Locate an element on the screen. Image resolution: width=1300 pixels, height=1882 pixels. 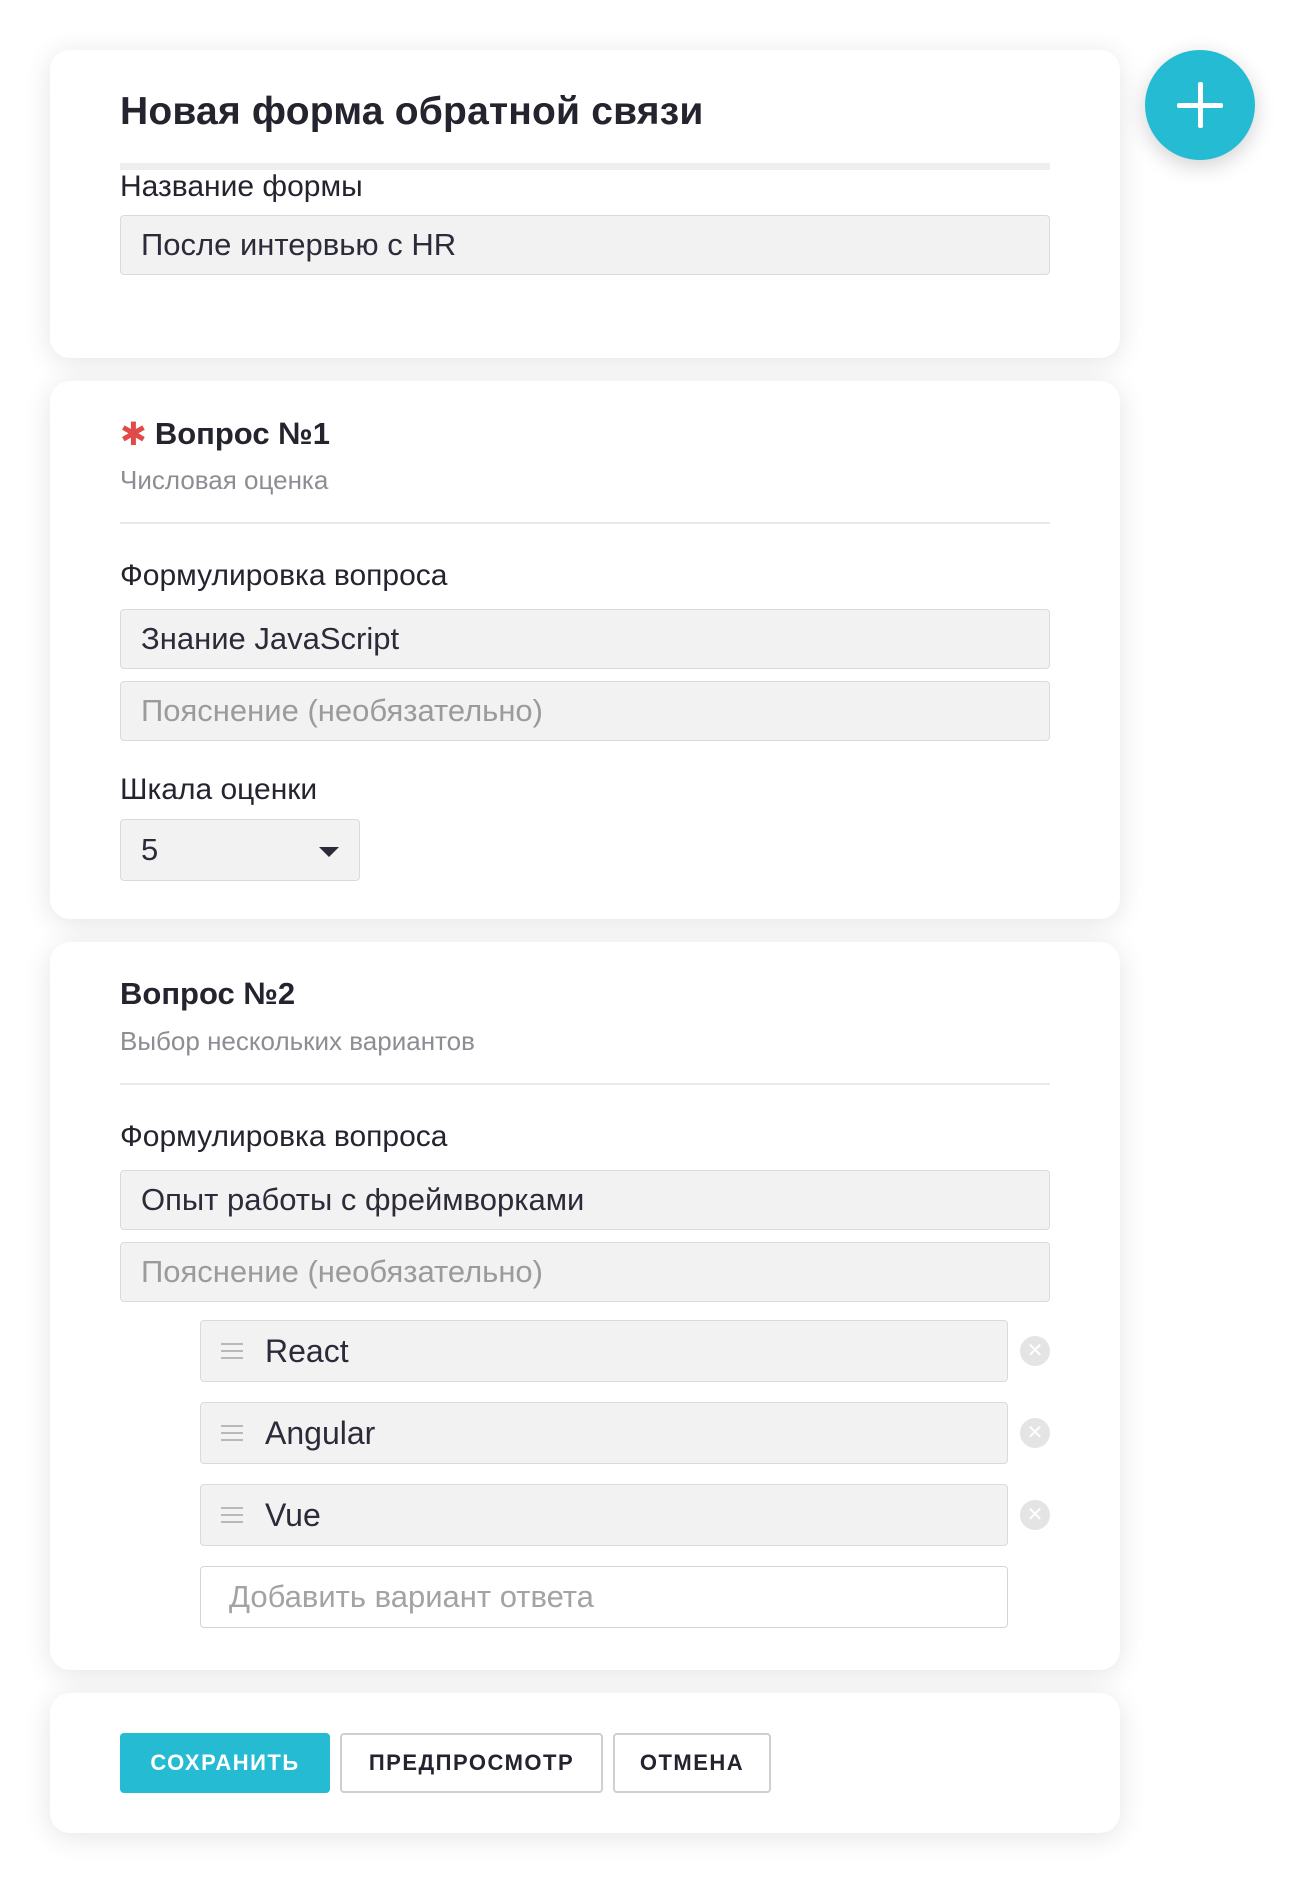
scale-label: Шкала оценки is located at coordinates (219, 789).